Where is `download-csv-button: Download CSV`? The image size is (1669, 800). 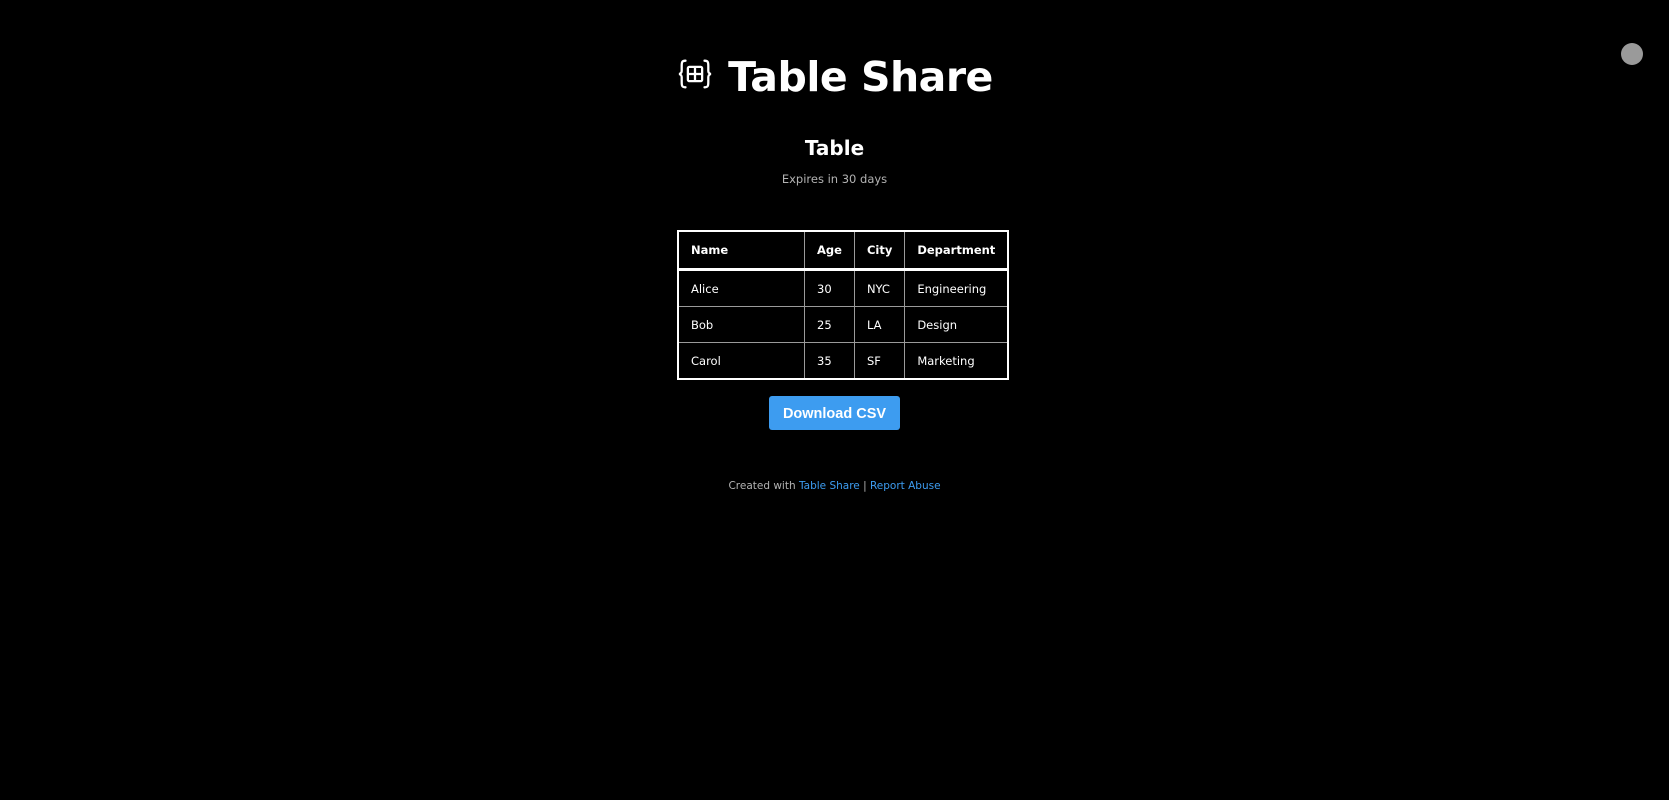 download-csv-button: Download CSV is located at coordinates (834, 413).